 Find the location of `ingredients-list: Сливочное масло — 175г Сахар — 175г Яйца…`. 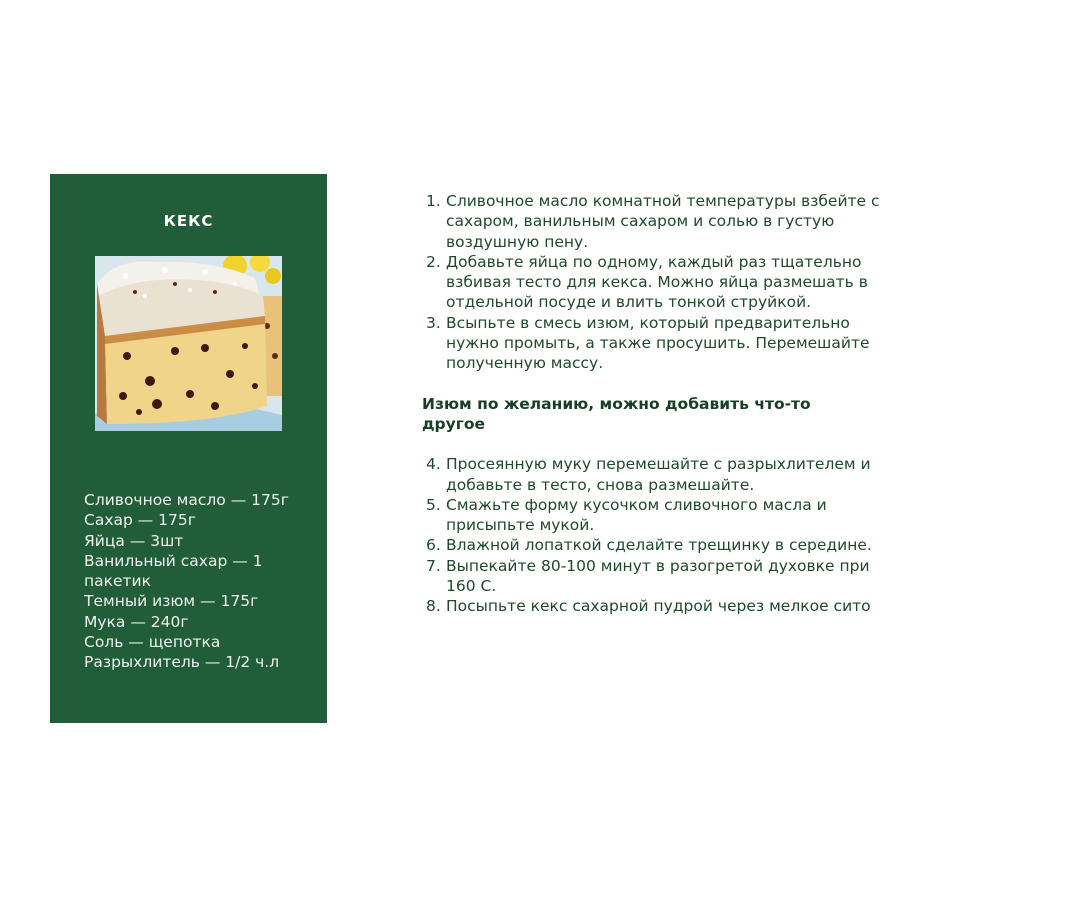

ingredients-list: Сливочное масло — 175г Сахар — 175г Яйца… is located at coordinates (201, 581).